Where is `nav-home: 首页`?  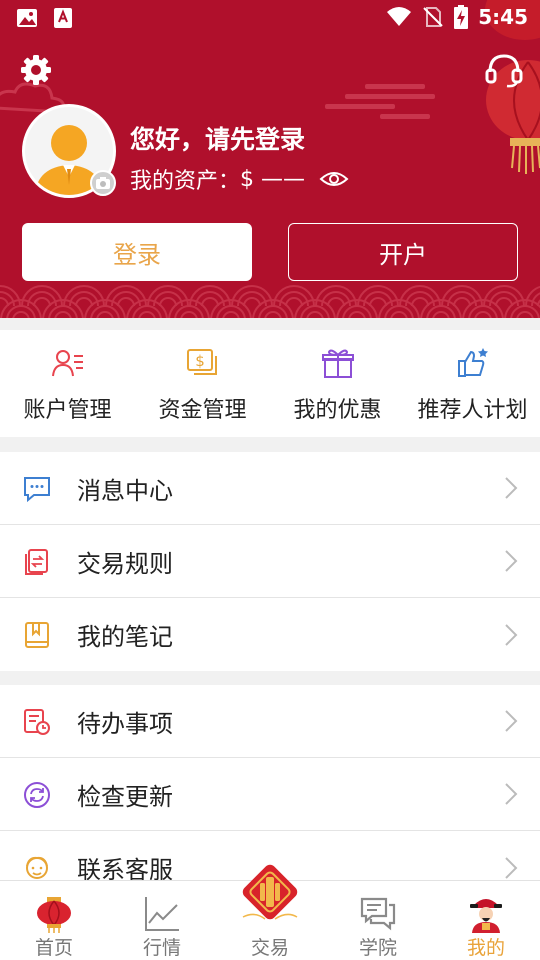
nav-home: 首页 is located at coordinates (54, 920).